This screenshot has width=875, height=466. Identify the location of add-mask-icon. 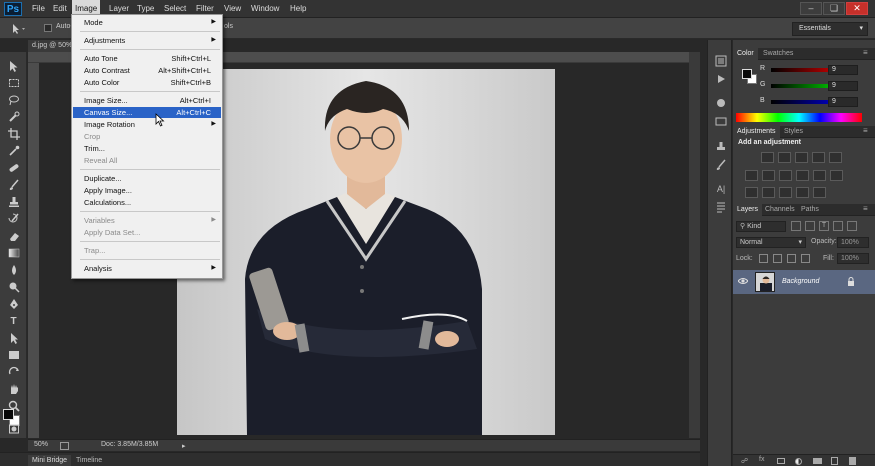
(781, 461).